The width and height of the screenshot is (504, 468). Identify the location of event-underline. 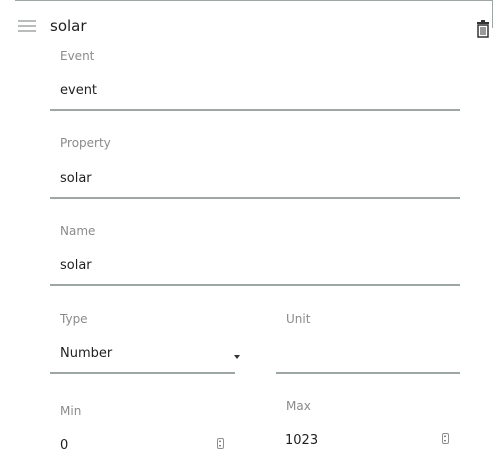
(255, 110).